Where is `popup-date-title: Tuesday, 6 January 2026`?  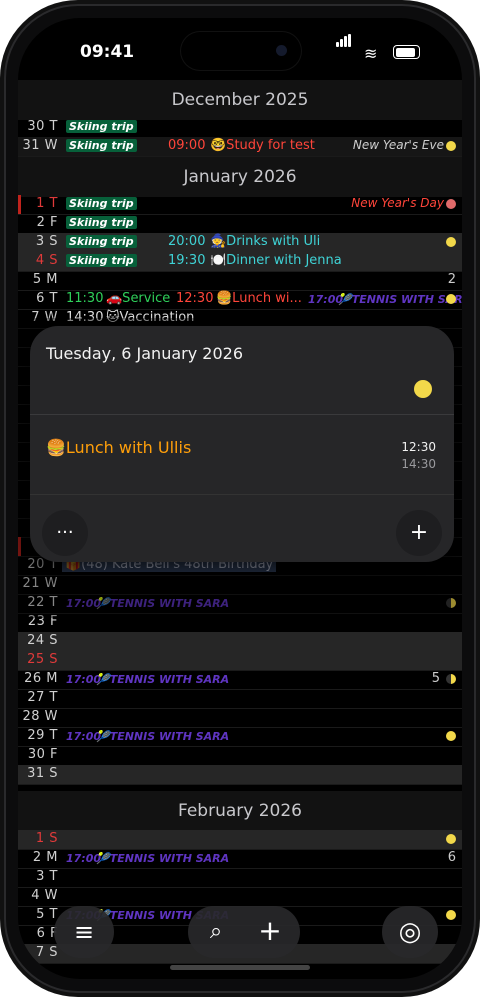
popup-date-title: Tuesday, 6 January 2026 is located at coordinates (144, 353).